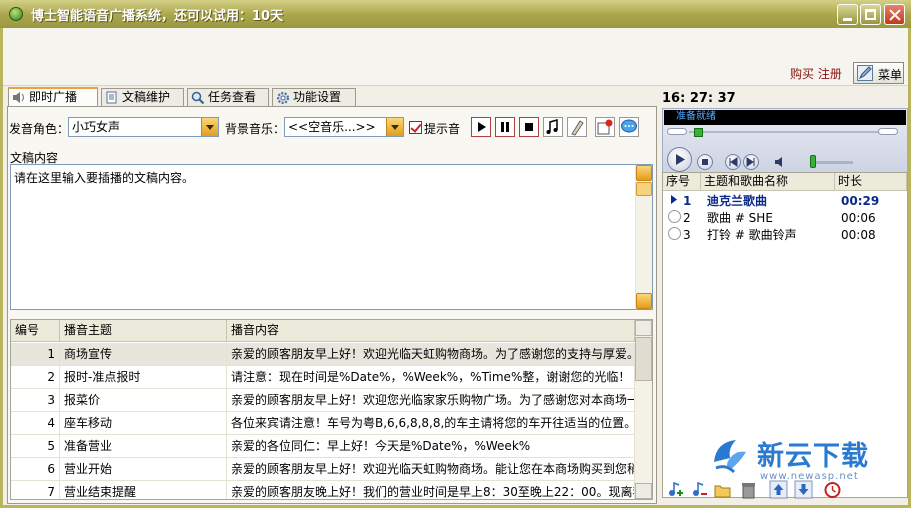 This screenshot has width=911, height=508. Describe the element at coordinates (112, 97) in the screenshot. I see `document-icon` at that location.